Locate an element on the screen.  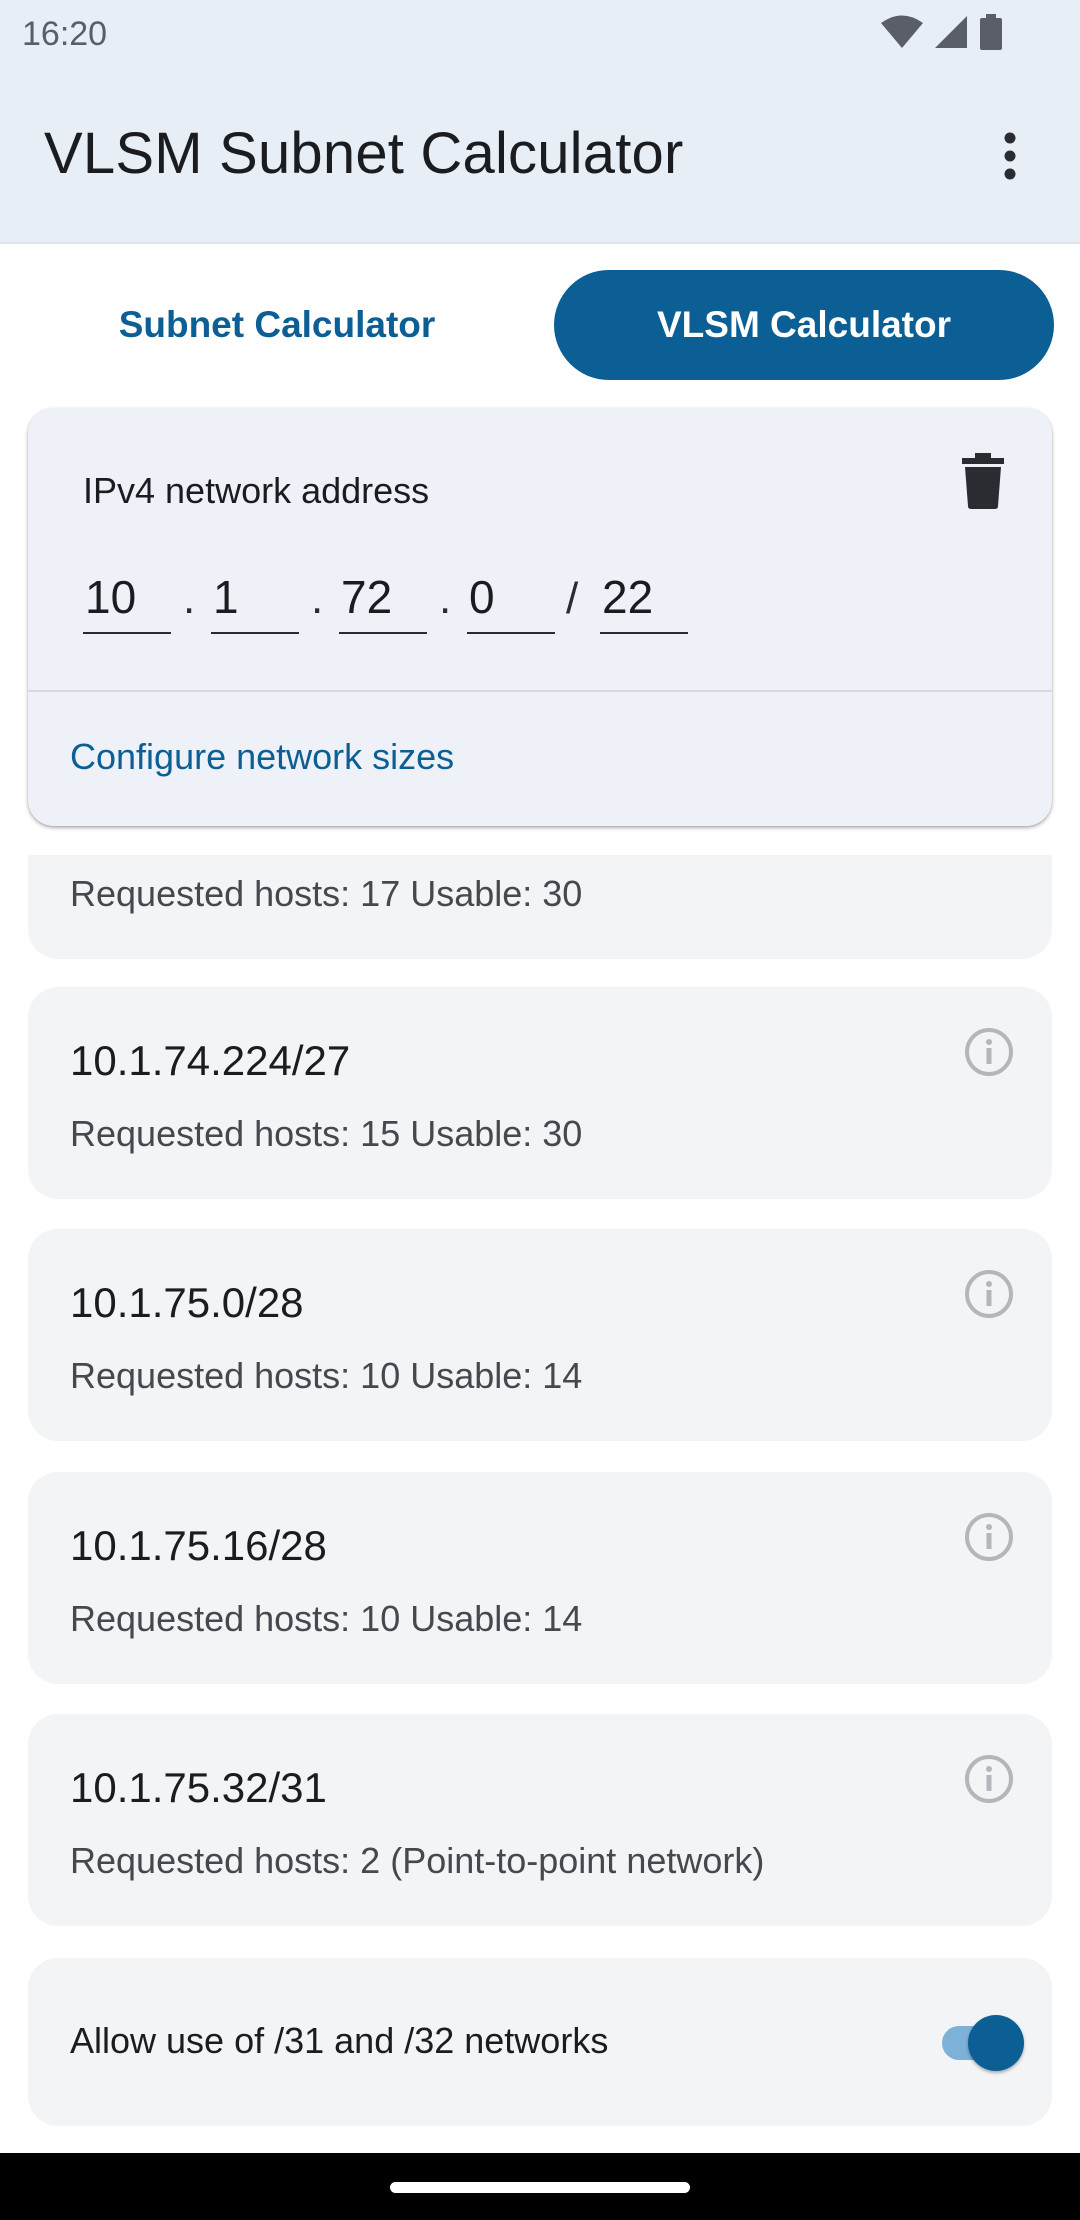
subnet-result-card: Requested hosts: 17 Usable: 30 is located at coordinates (540, 907).